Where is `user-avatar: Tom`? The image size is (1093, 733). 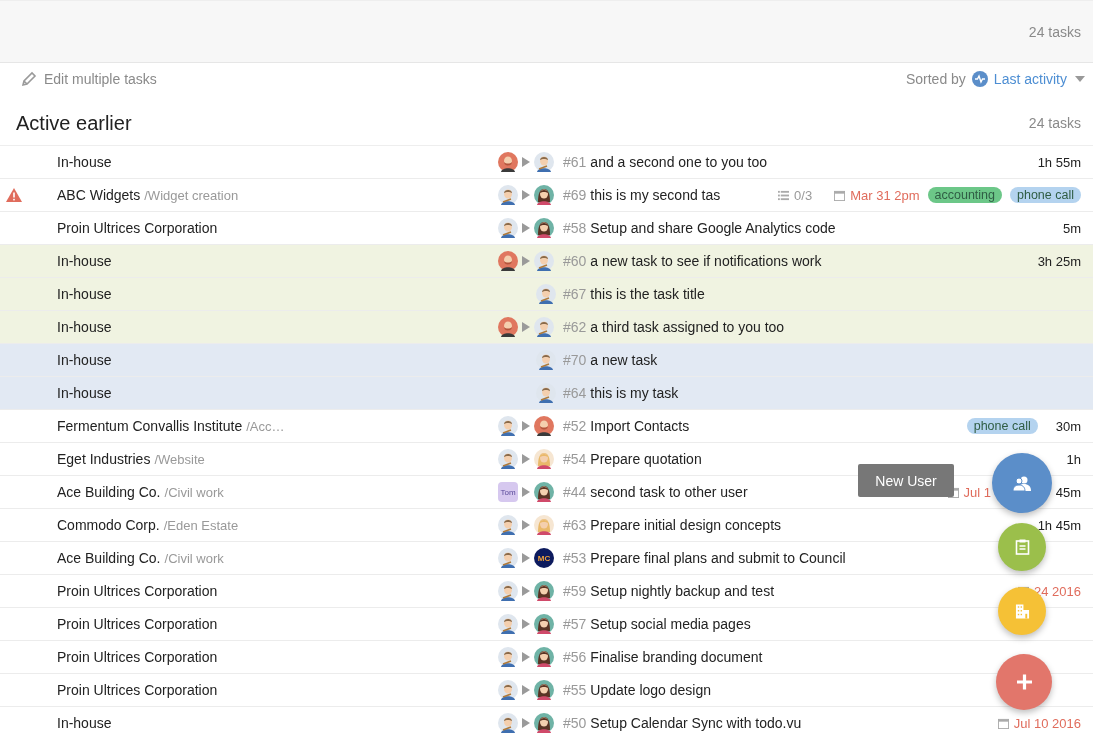
user-avatar: Tom is located at coordinates (508, 492).